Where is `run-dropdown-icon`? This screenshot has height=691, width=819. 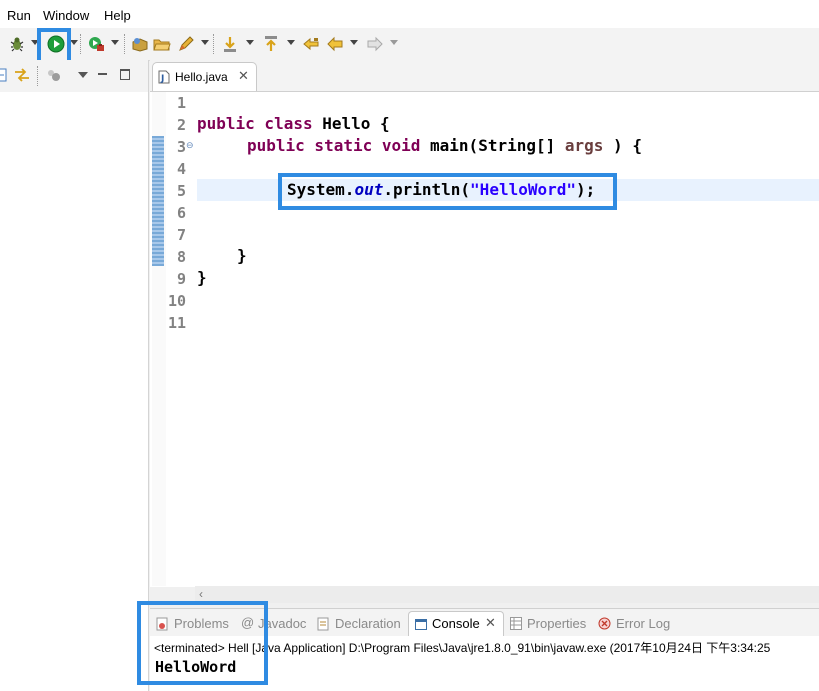 run-dropdown-icon is located at coordinates (74, 42).